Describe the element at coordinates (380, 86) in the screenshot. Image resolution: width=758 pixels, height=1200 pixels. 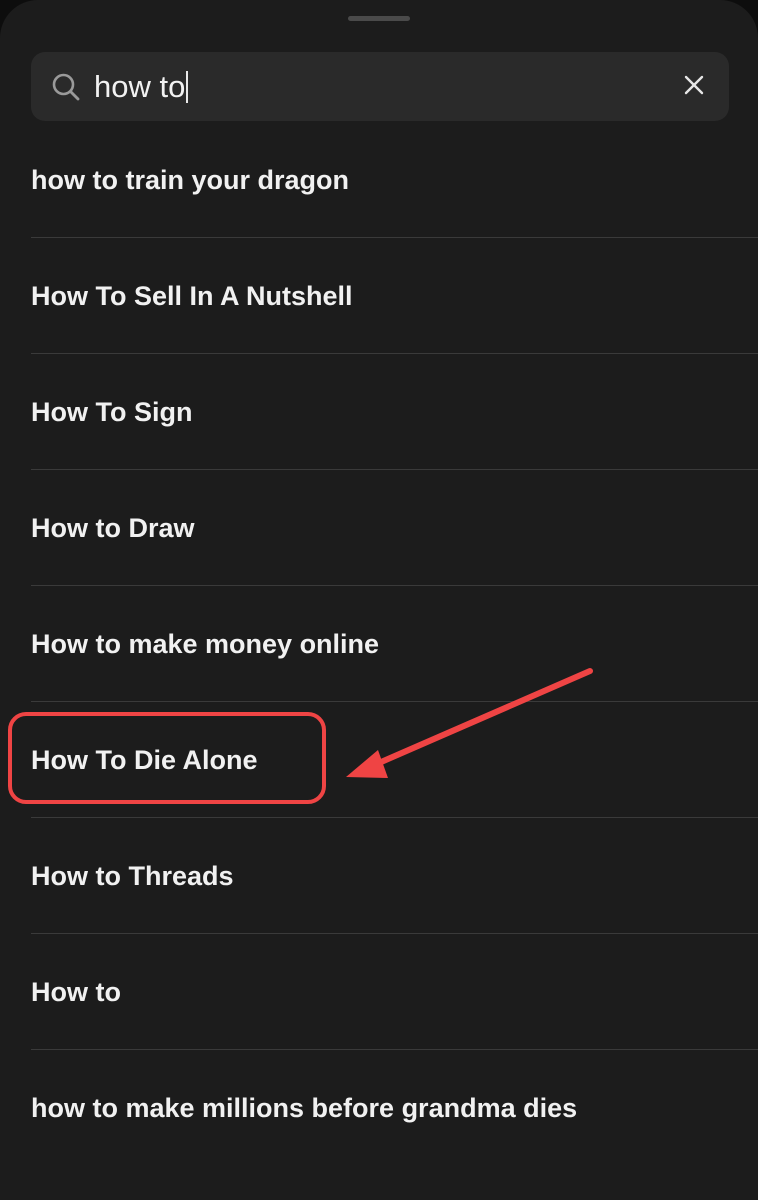
I see `search-bar: how to` at that location.